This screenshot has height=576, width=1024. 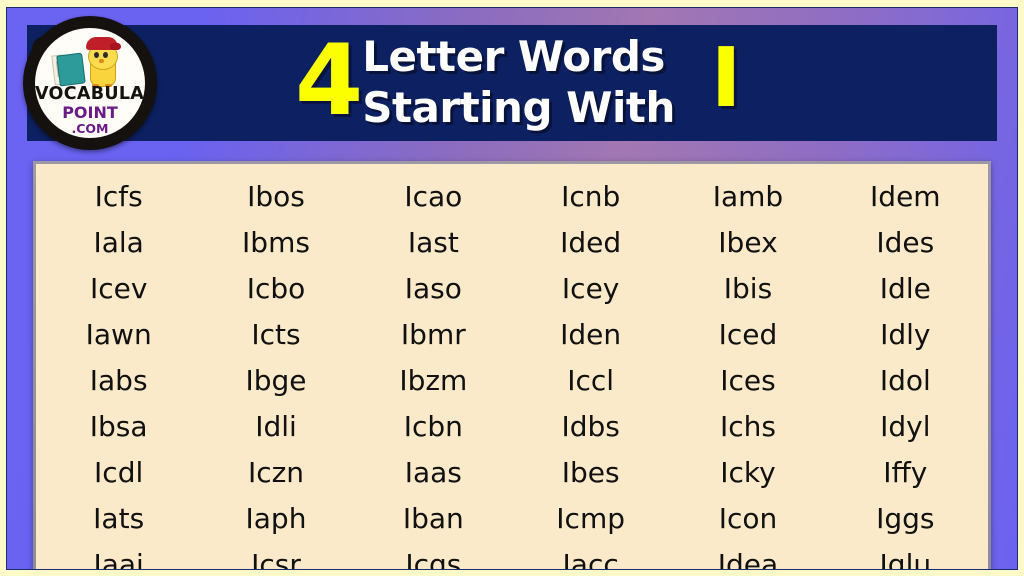 I want to click on title-text: Letter Words Starting With, so click(x=518, y=82).